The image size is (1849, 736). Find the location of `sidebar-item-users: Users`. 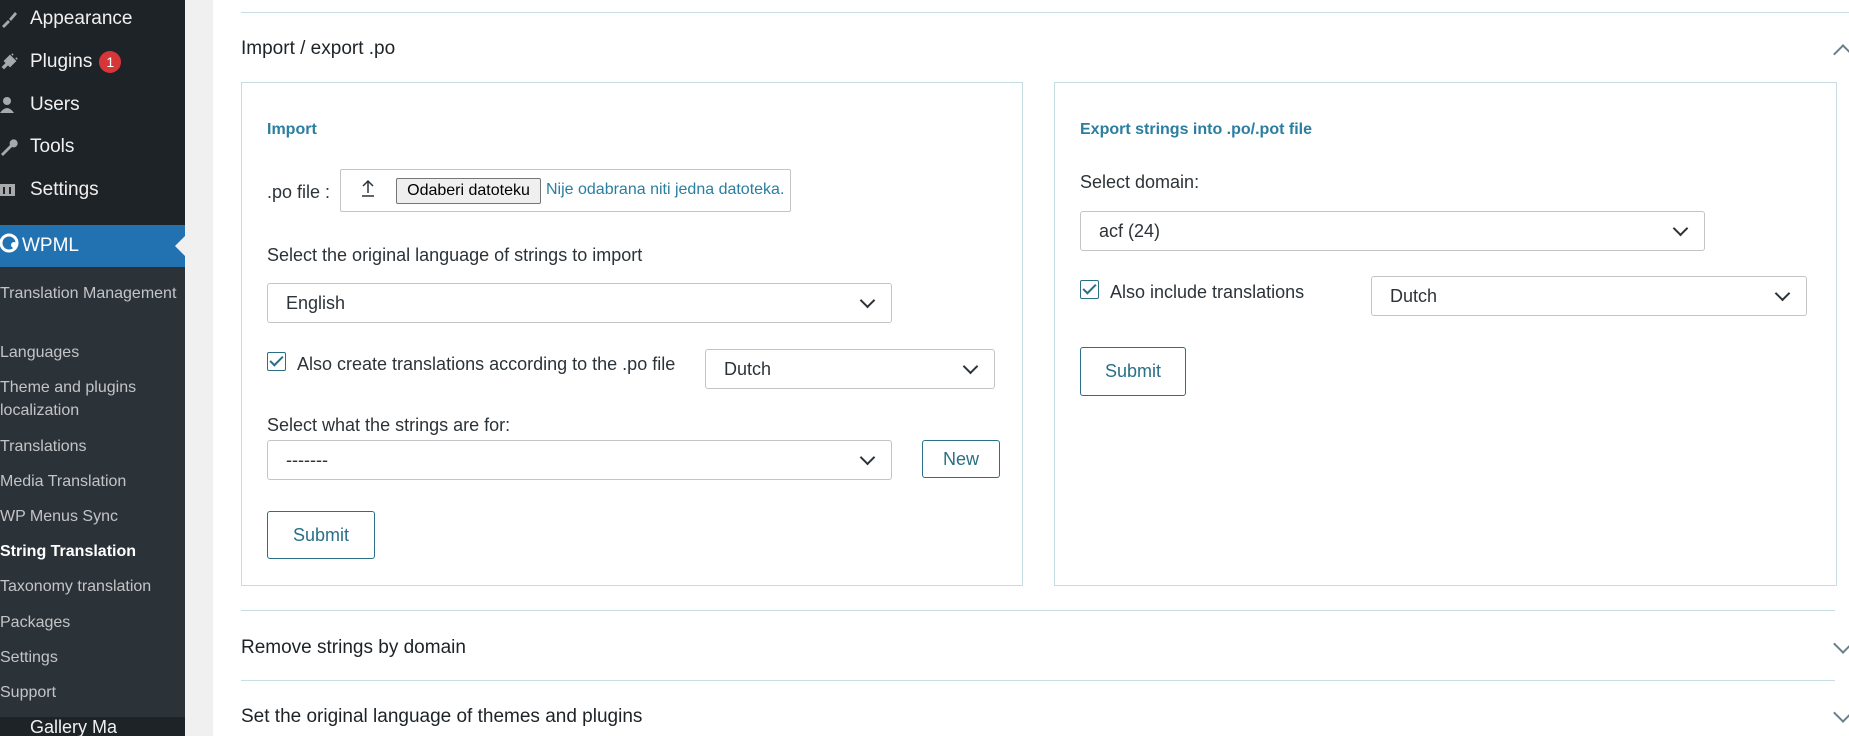

sidebar-item-users: Users is located at coordinates (92, 105).